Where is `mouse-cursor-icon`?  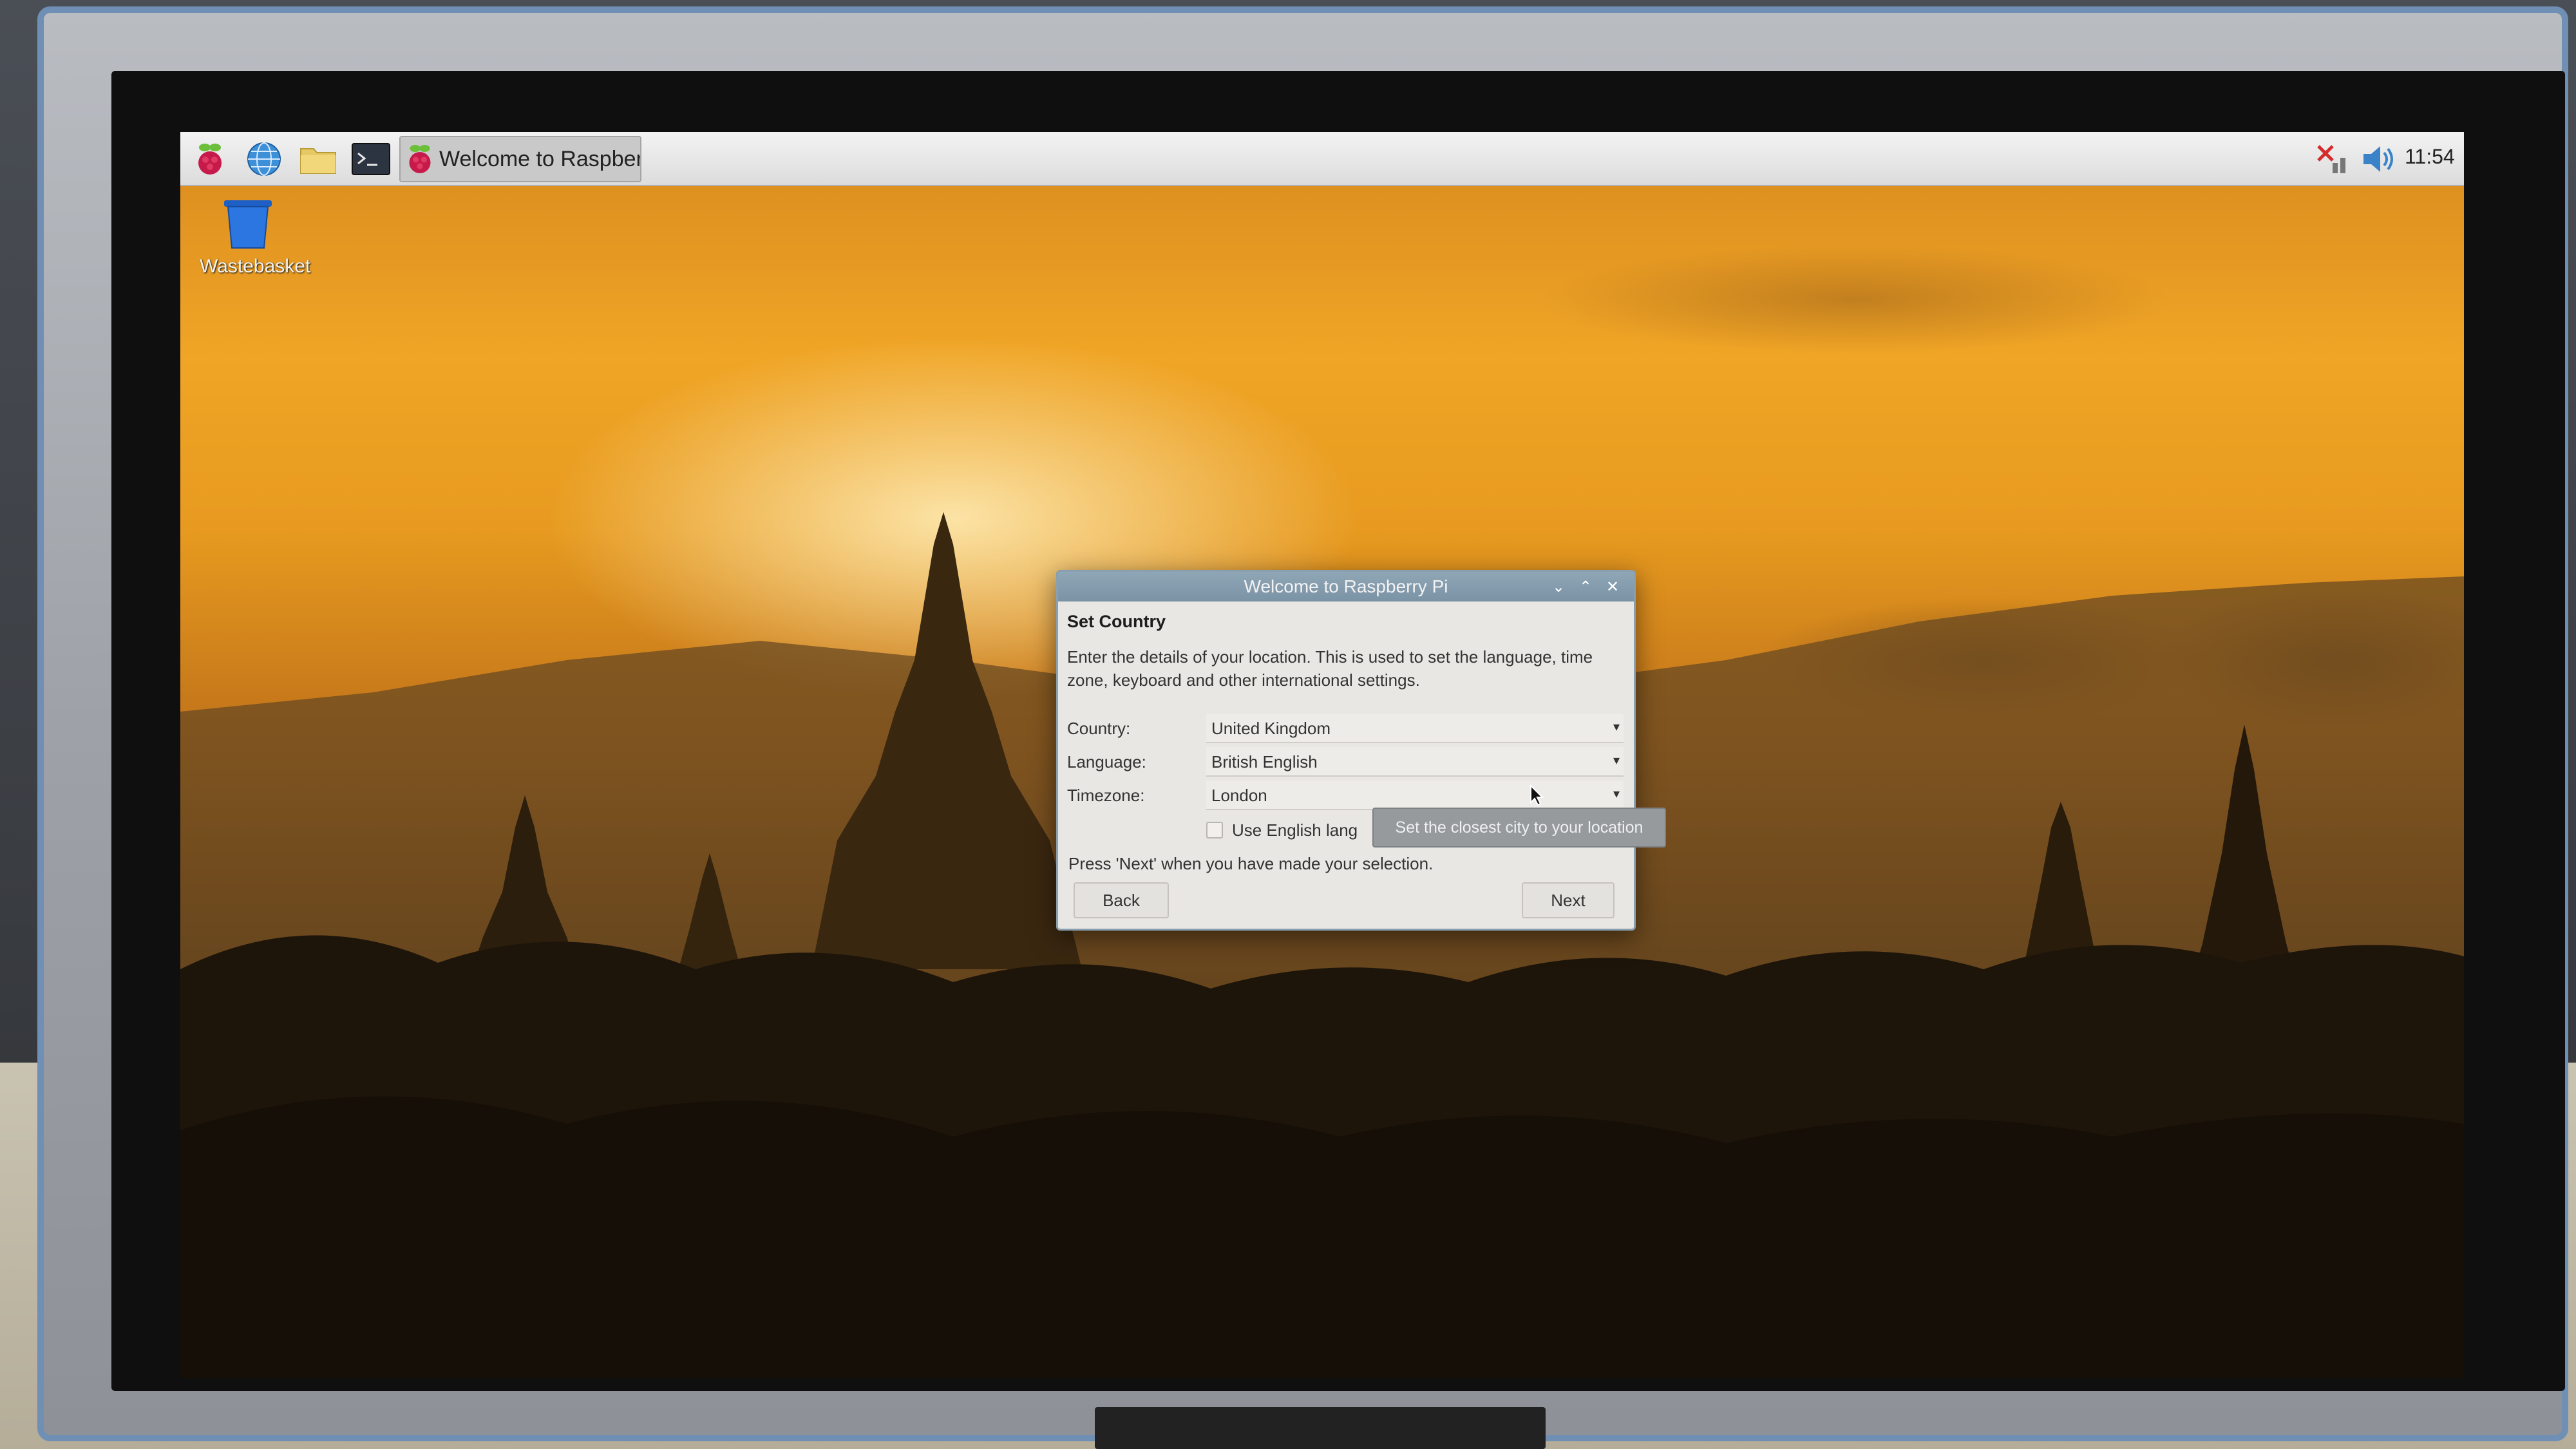 mouse-cursor-icon is located at coordinates (1537, 795).